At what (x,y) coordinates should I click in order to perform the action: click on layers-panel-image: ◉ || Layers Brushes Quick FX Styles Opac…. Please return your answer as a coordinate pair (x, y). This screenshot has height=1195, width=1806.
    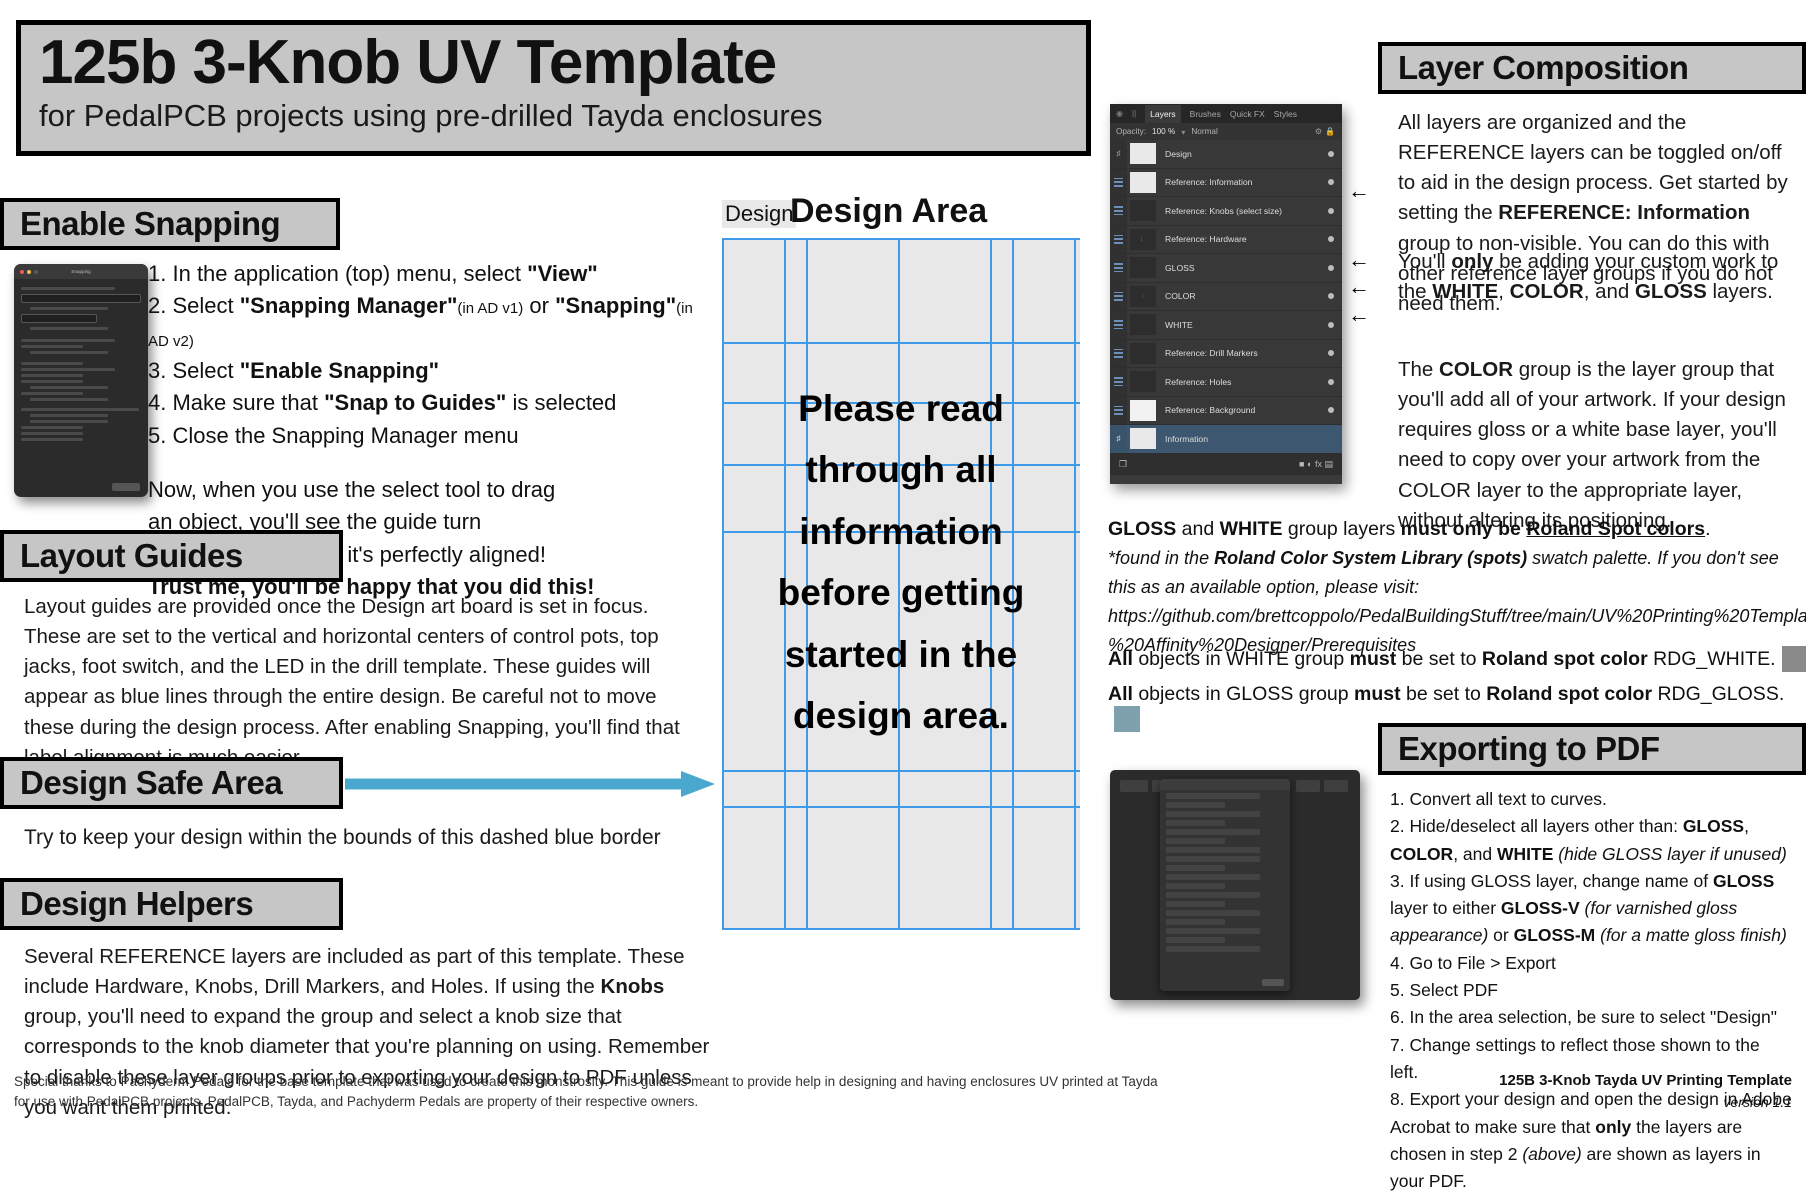
    Looking at the image, I should click on (1226, 294).